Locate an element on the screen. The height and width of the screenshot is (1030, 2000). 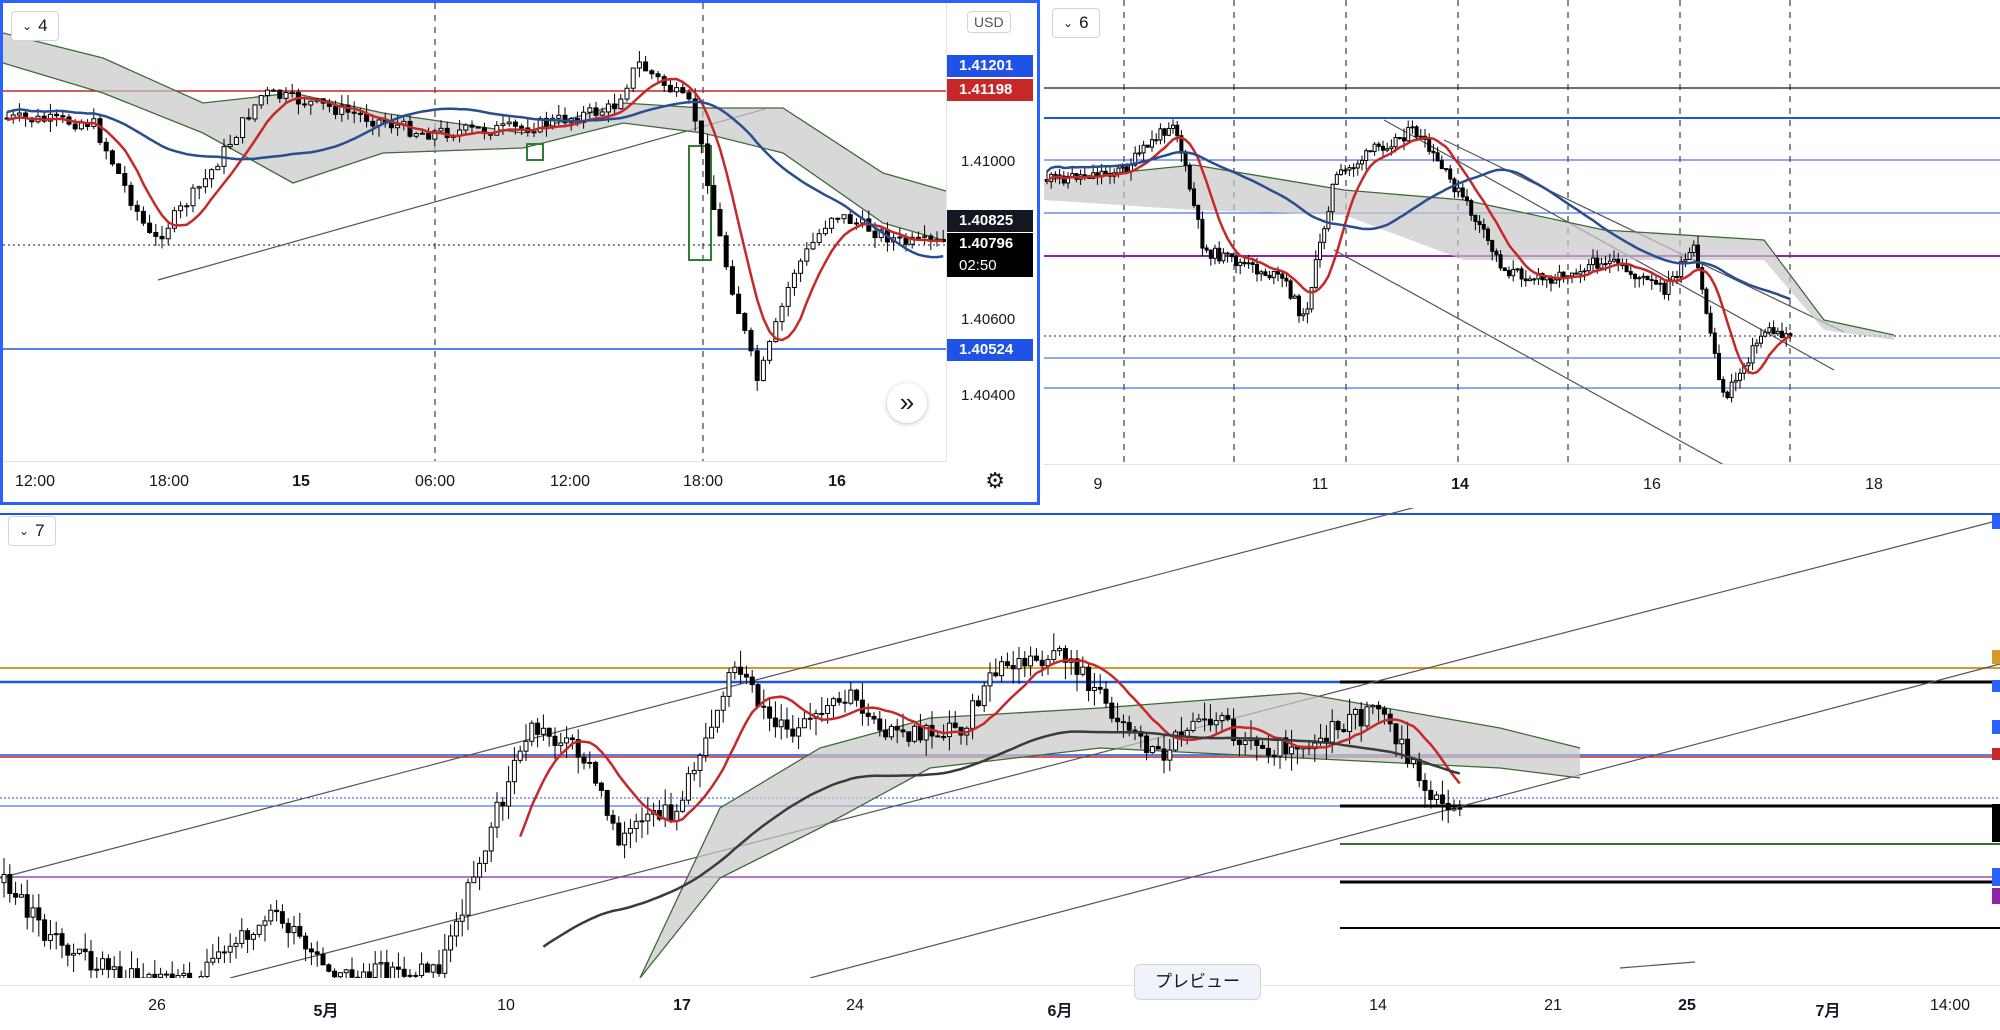
time-label: 21 is located at coordinates (1553, 1005).